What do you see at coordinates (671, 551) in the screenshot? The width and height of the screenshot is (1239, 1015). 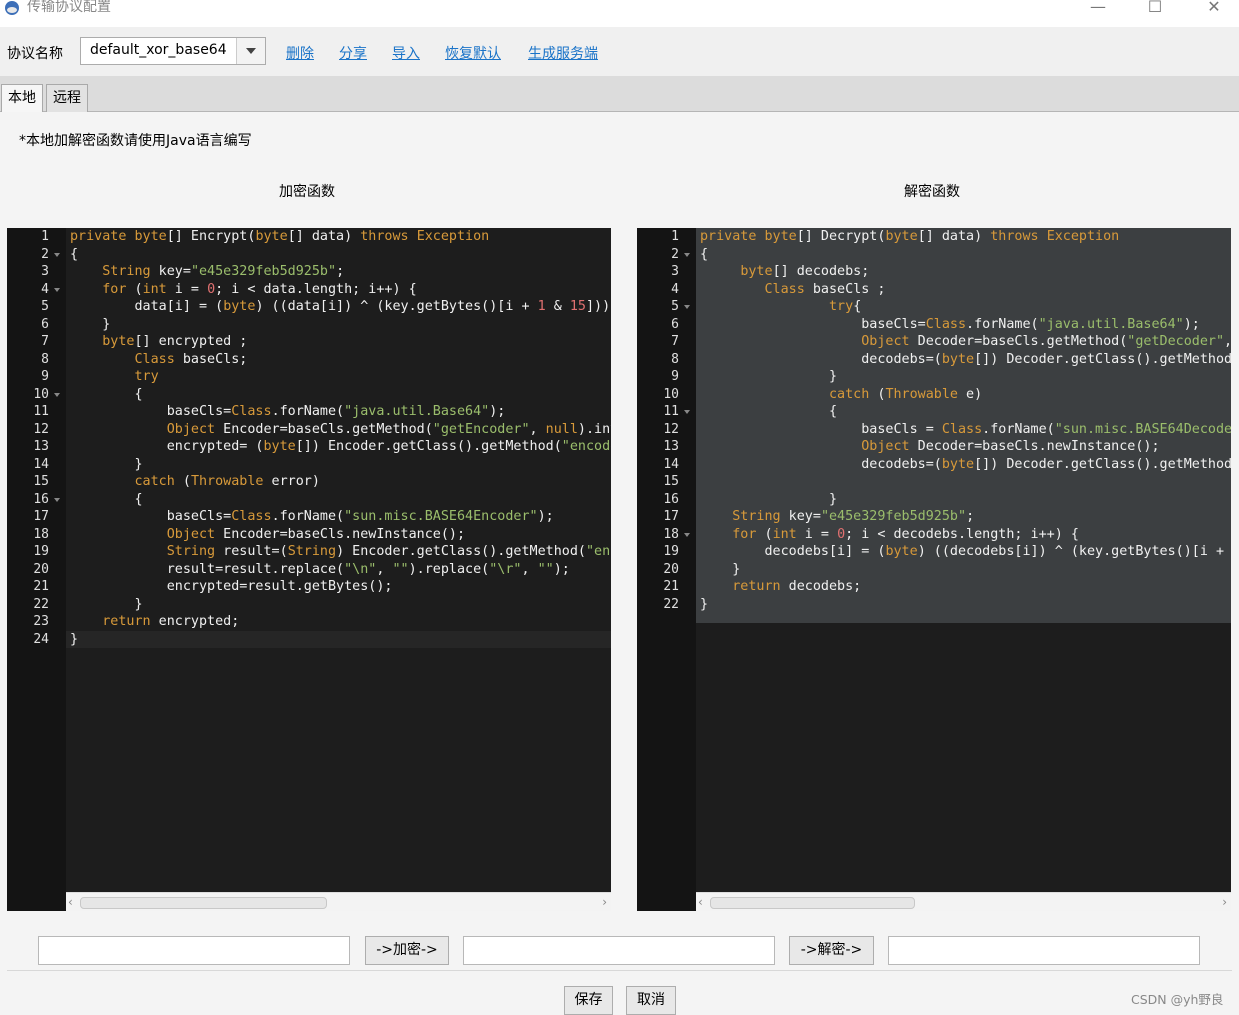 I see `decrypt-line-number: 19` at bounding box center [671, 551].